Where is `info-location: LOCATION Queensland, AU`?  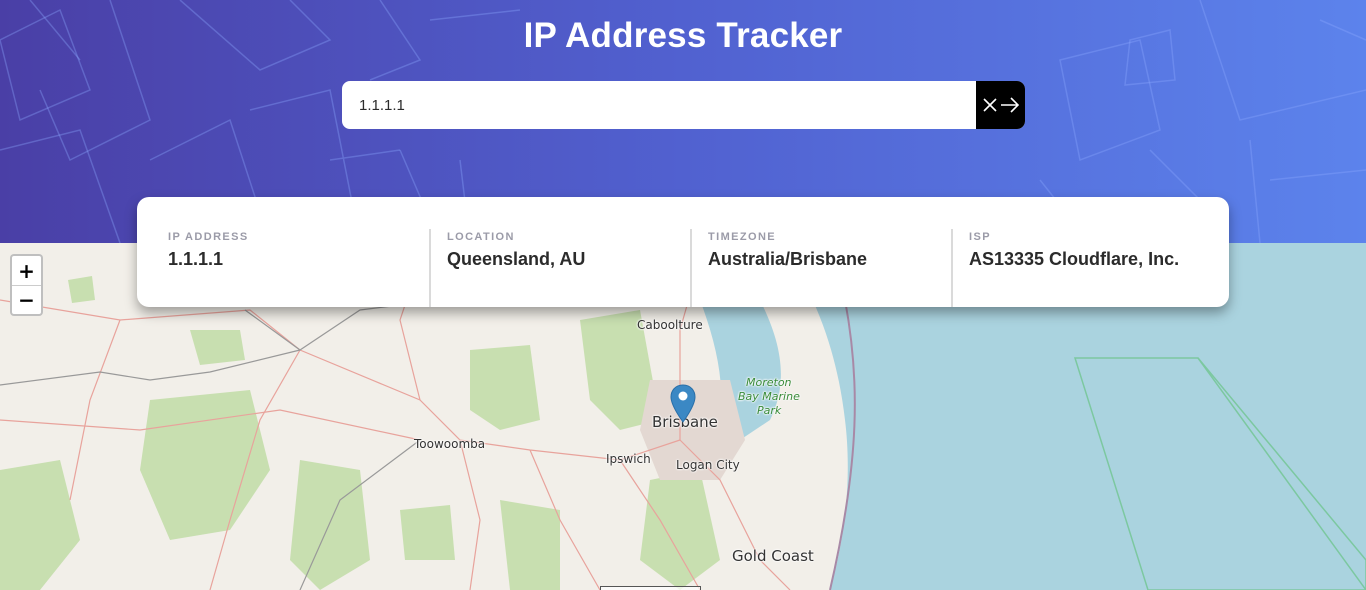 info-location: LOCATION Queensland, AU is located at coordinates (559, 268).